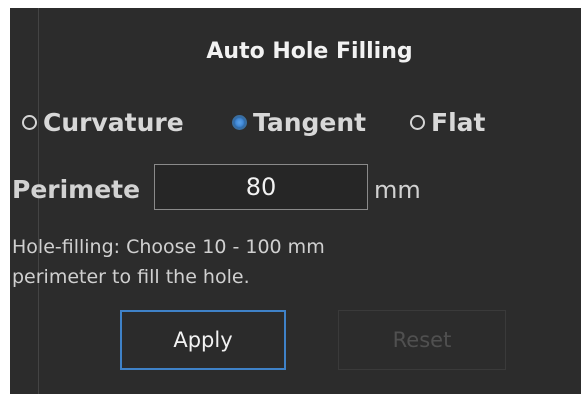 Image resolution: width=581 pixels, height=394 pixels. What do you see at coordinates (131, 277) in the screenshot?
I see `hint-line-2: perimeter to fill the hole.` at bounding box center [131, 277].